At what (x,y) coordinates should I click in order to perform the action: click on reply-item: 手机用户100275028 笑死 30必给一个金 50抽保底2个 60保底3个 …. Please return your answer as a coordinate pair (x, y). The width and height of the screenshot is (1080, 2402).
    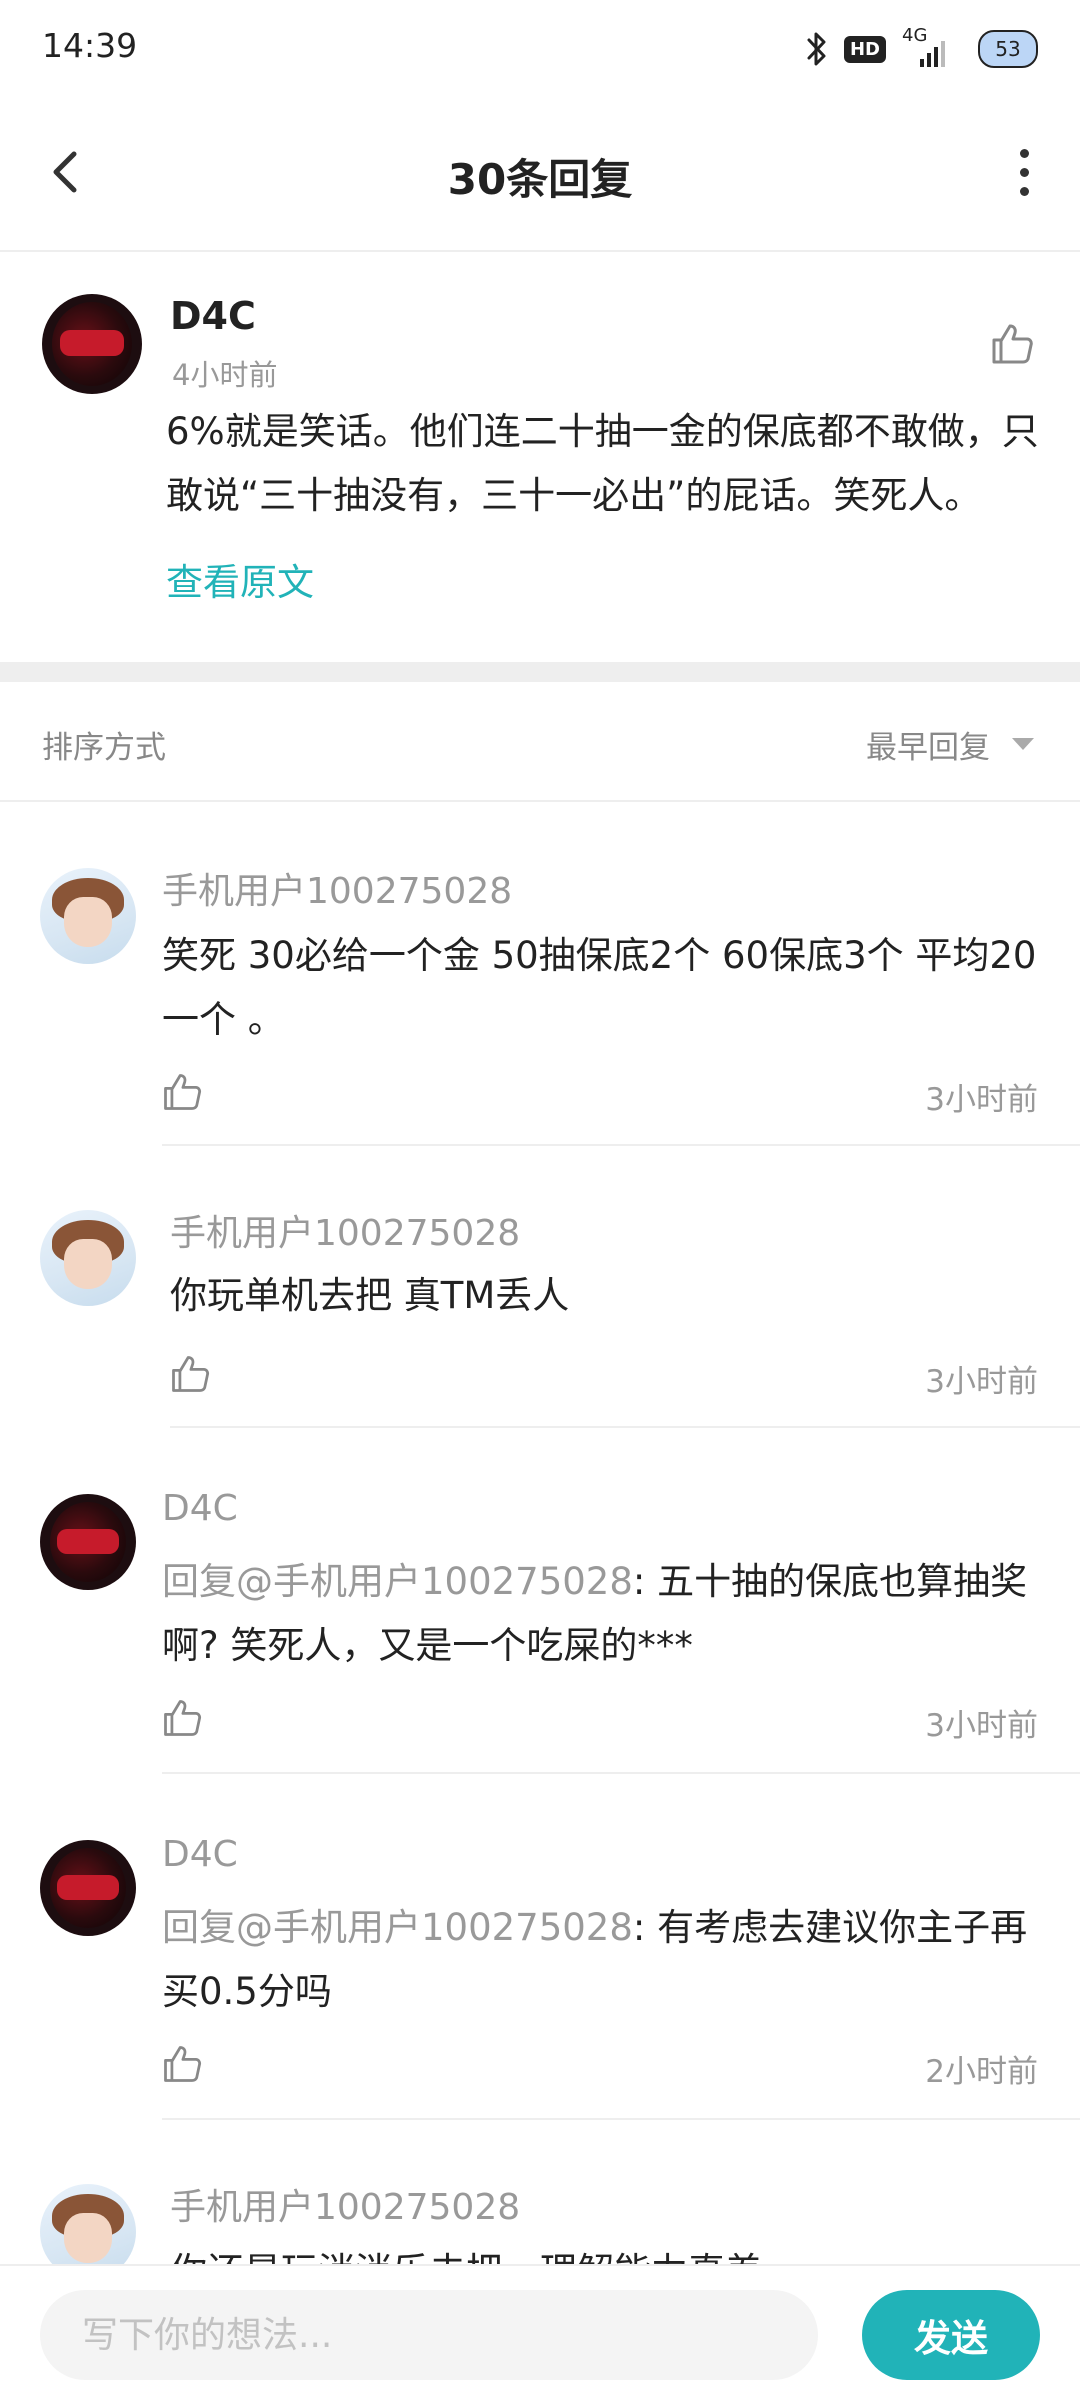
    Looking at the image, I should click on (540, 975).